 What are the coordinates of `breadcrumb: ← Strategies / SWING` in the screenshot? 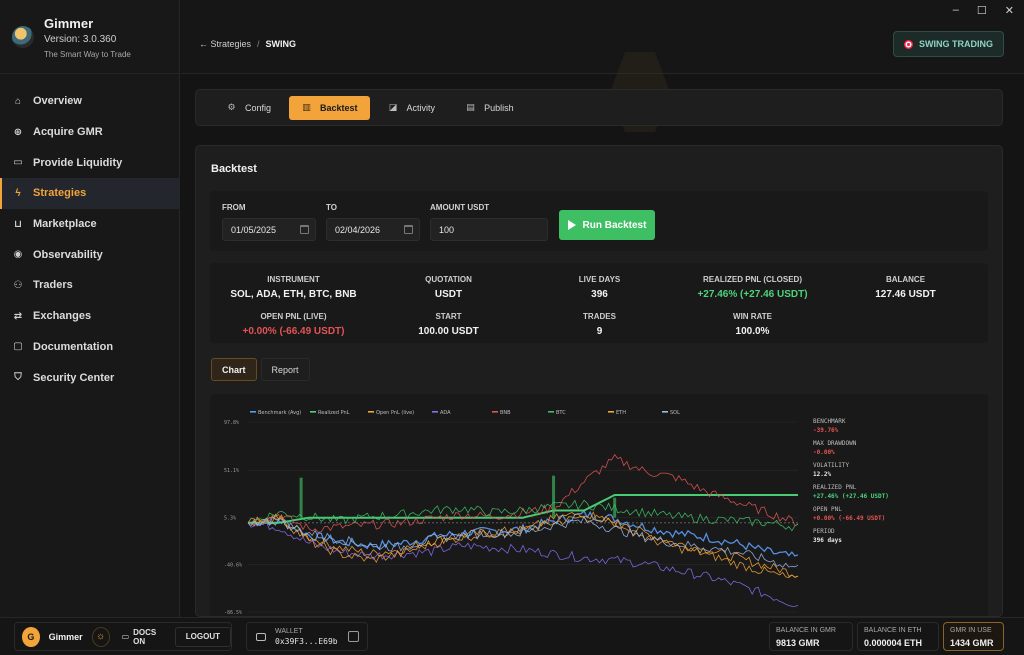 It's located at (247, 44).